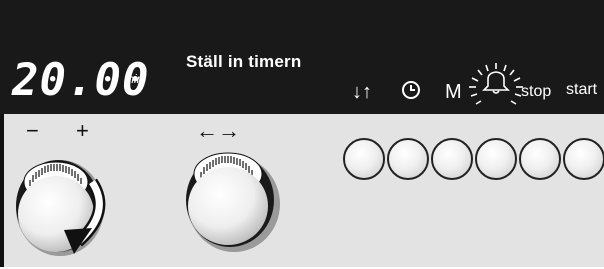  I want to click on clock-icon, so click(411, 93).